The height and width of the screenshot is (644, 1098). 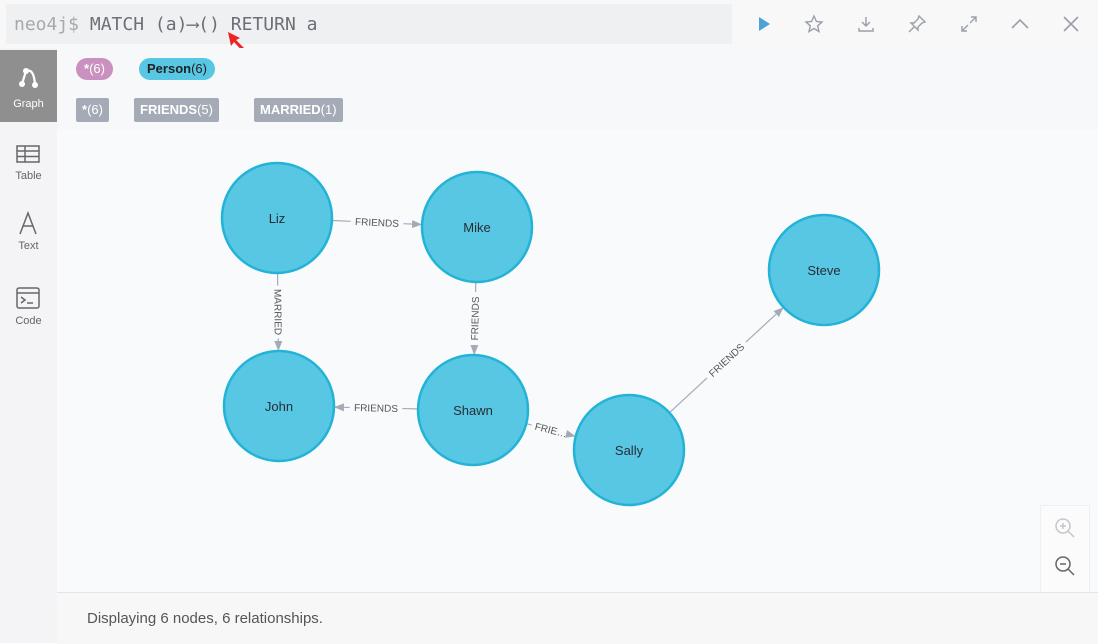 What do you see at coordinates (969, 24) in the screenshot?
I see `expand-icon` at bounding box center [969, 24].